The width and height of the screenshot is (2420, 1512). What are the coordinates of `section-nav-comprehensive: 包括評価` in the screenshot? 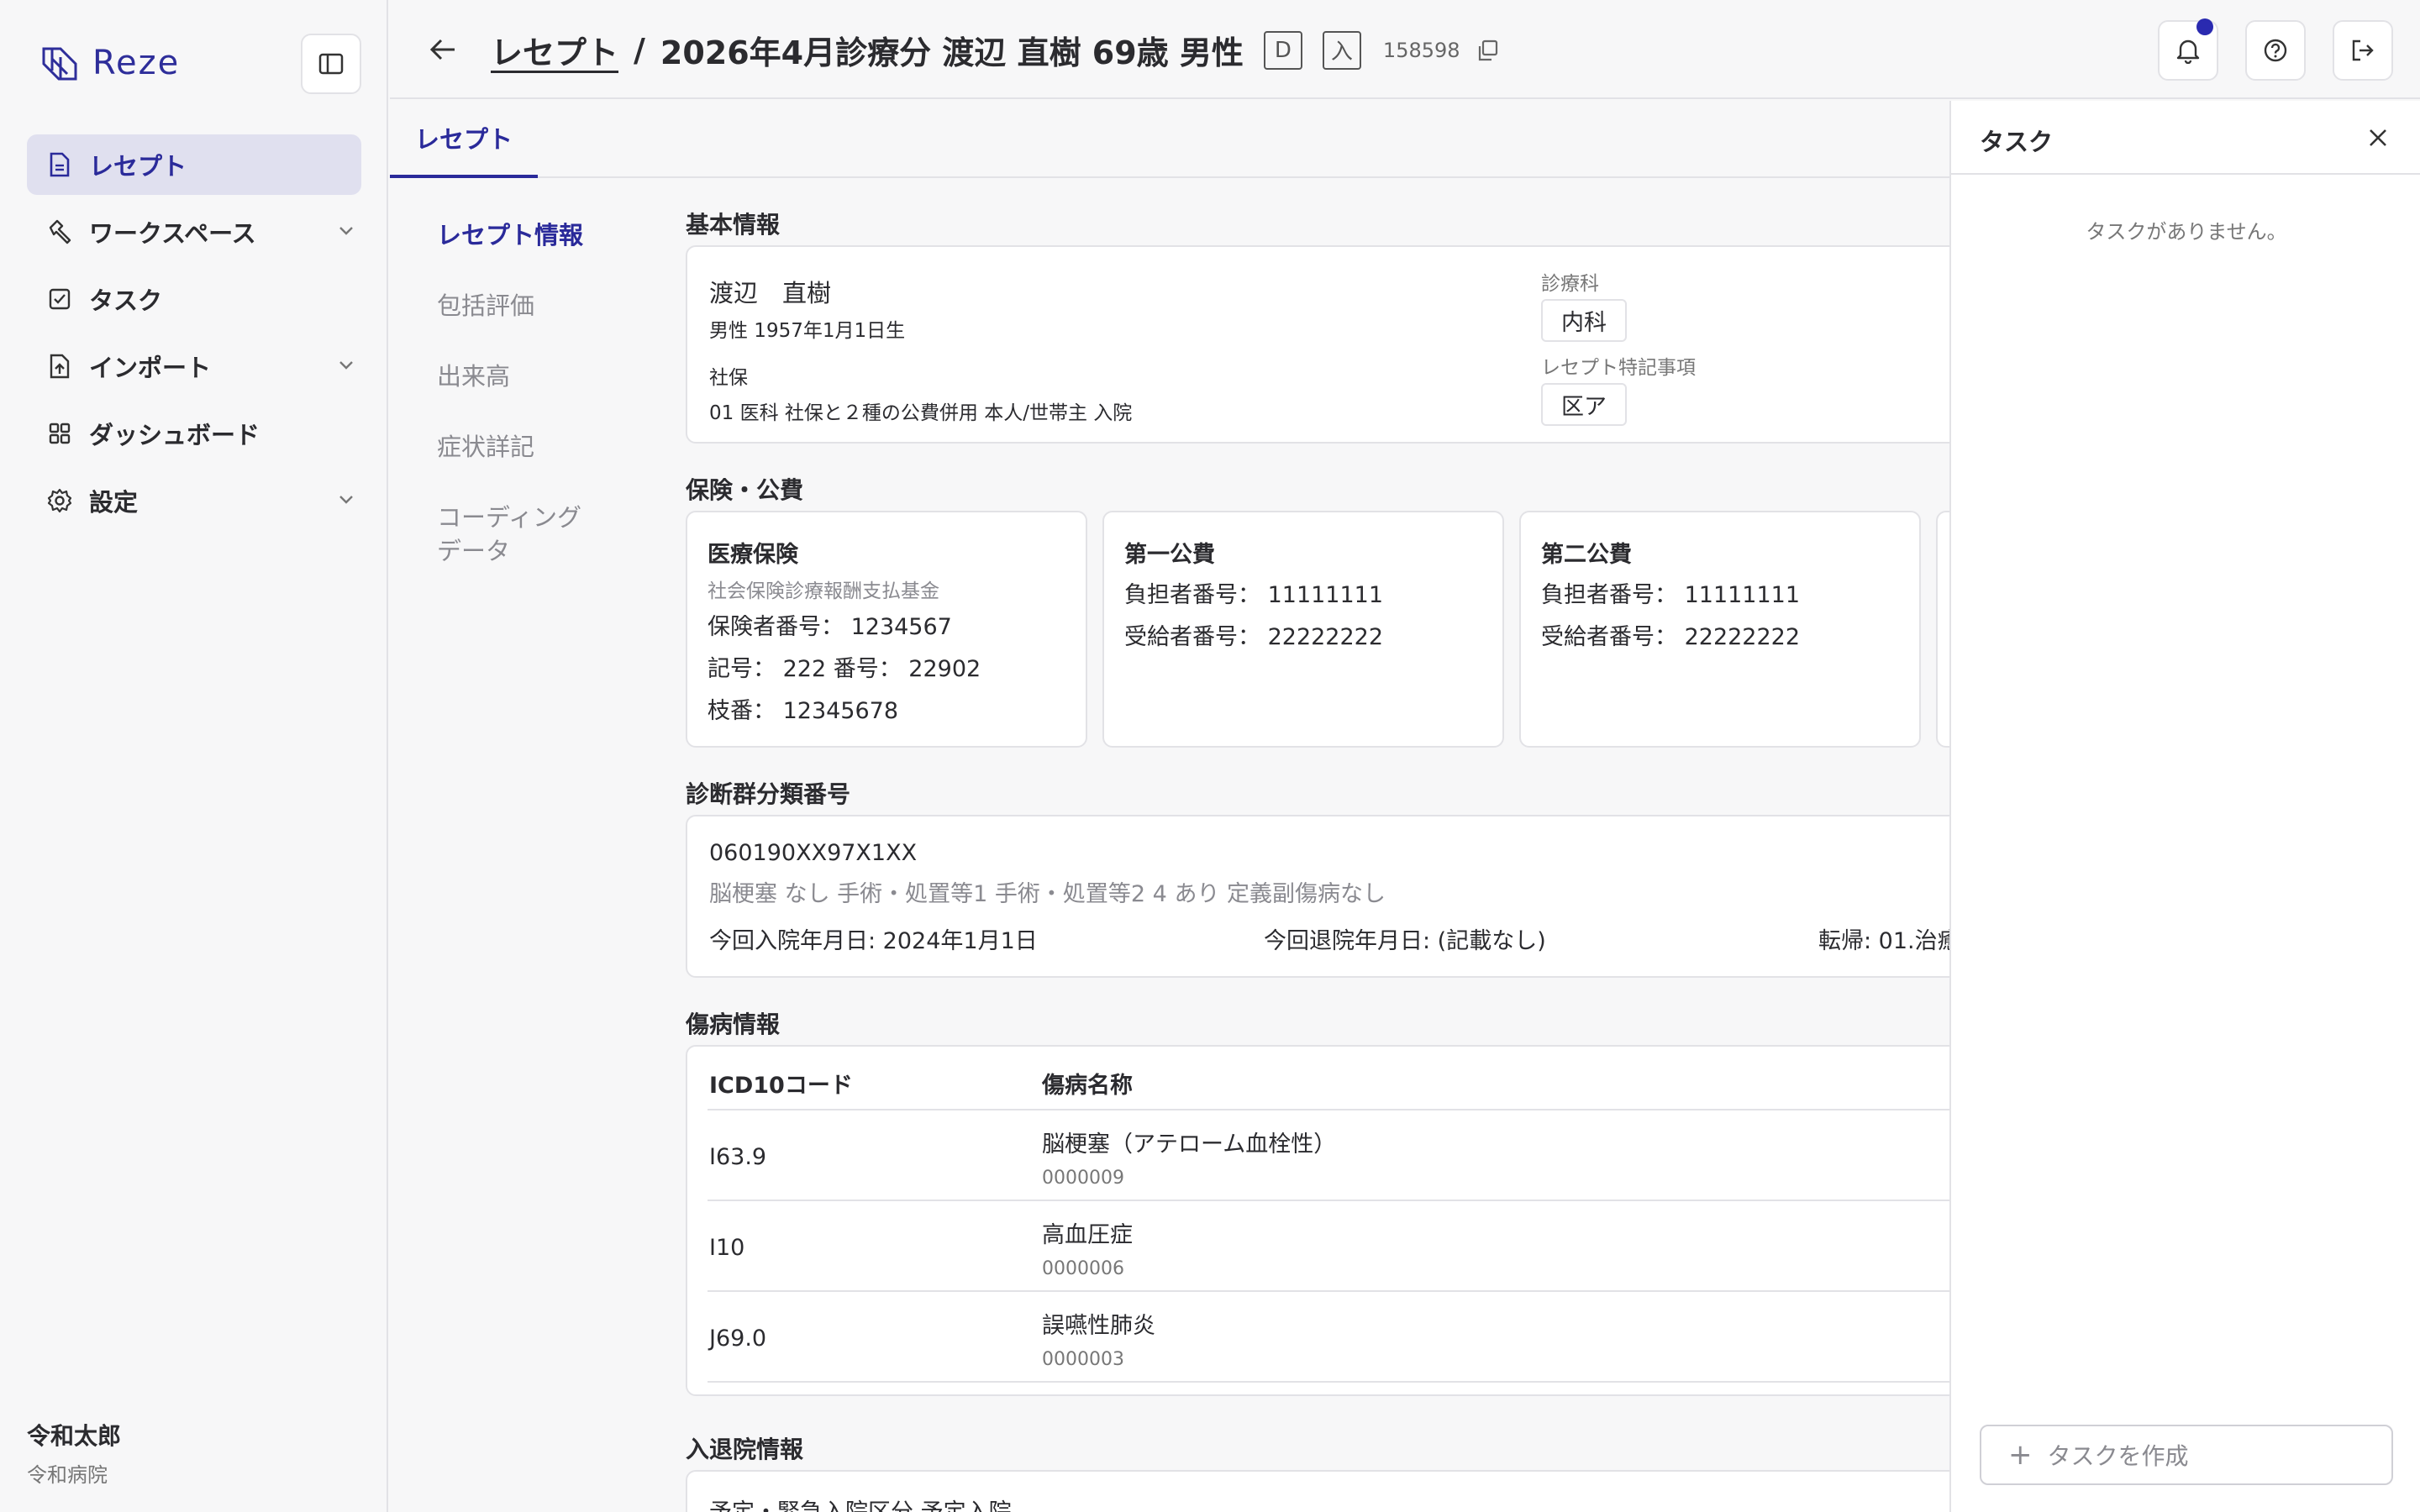 It's located at (521, 306).